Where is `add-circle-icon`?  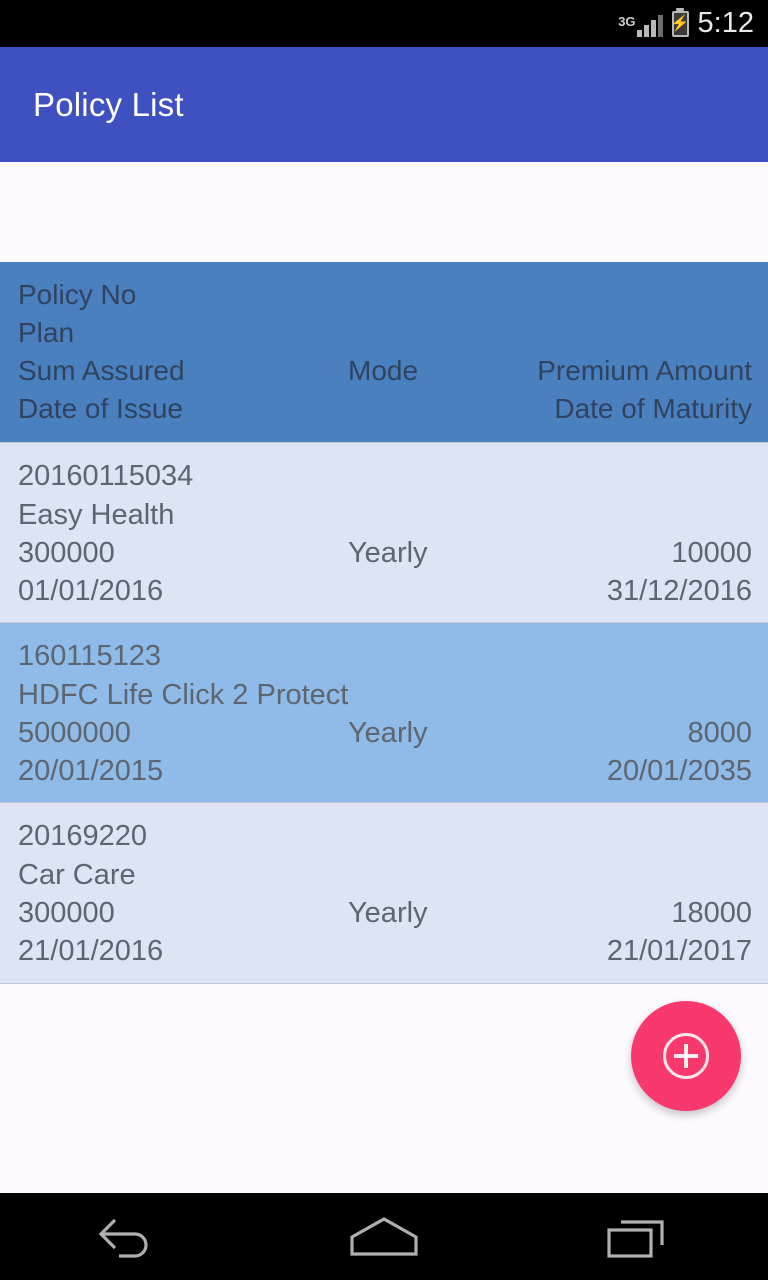 add-circle-icon is located at coordinates (686, 1056).